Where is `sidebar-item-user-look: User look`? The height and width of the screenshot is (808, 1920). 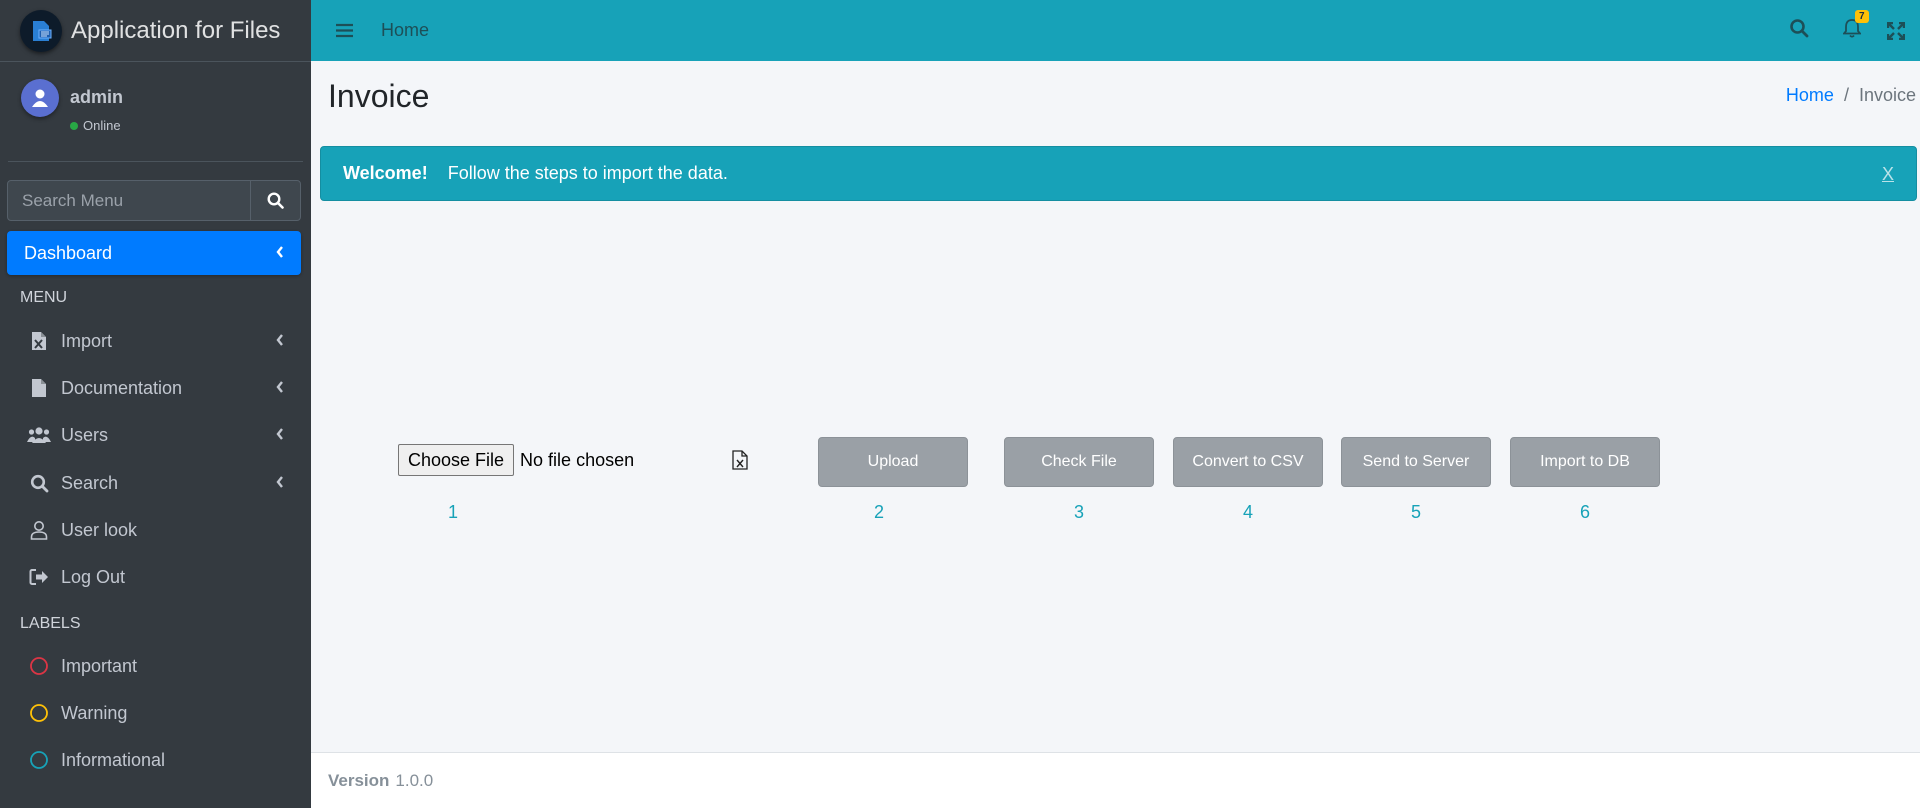
sidebar-item-user-look: User look is located at coordinates (154, 530).